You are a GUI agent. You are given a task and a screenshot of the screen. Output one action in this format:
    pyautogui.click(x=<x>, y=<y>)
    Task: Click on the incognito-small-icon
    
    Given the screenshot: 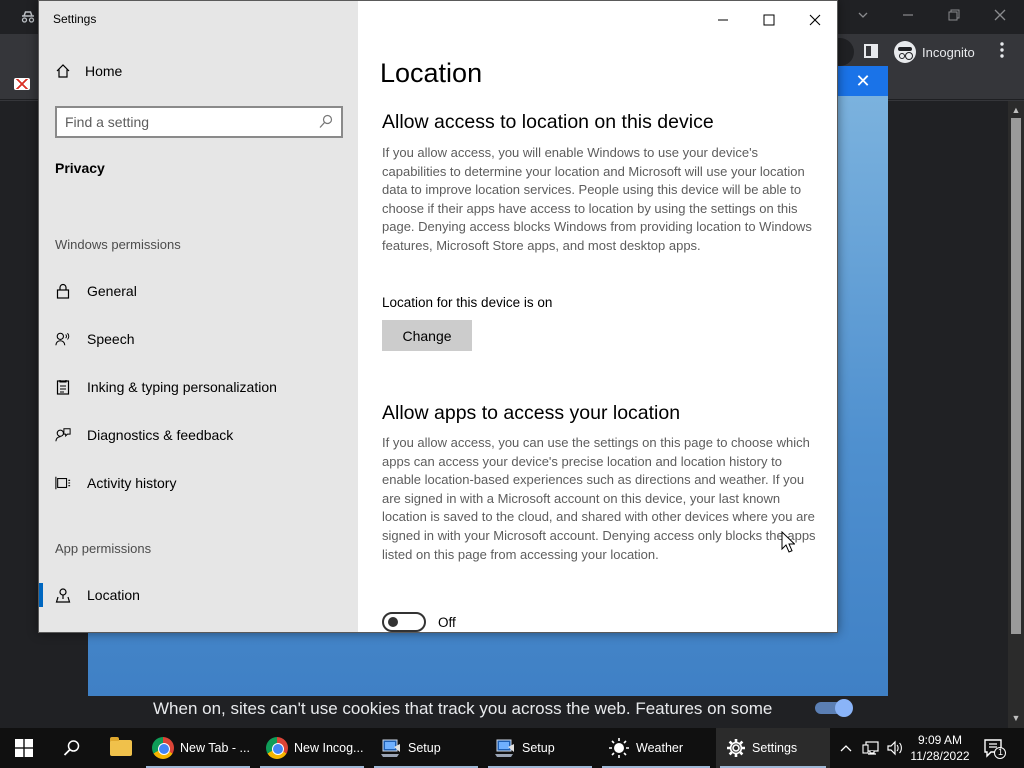 What is the action you would take?
    pyautogui.click(x=28, y=17)
    